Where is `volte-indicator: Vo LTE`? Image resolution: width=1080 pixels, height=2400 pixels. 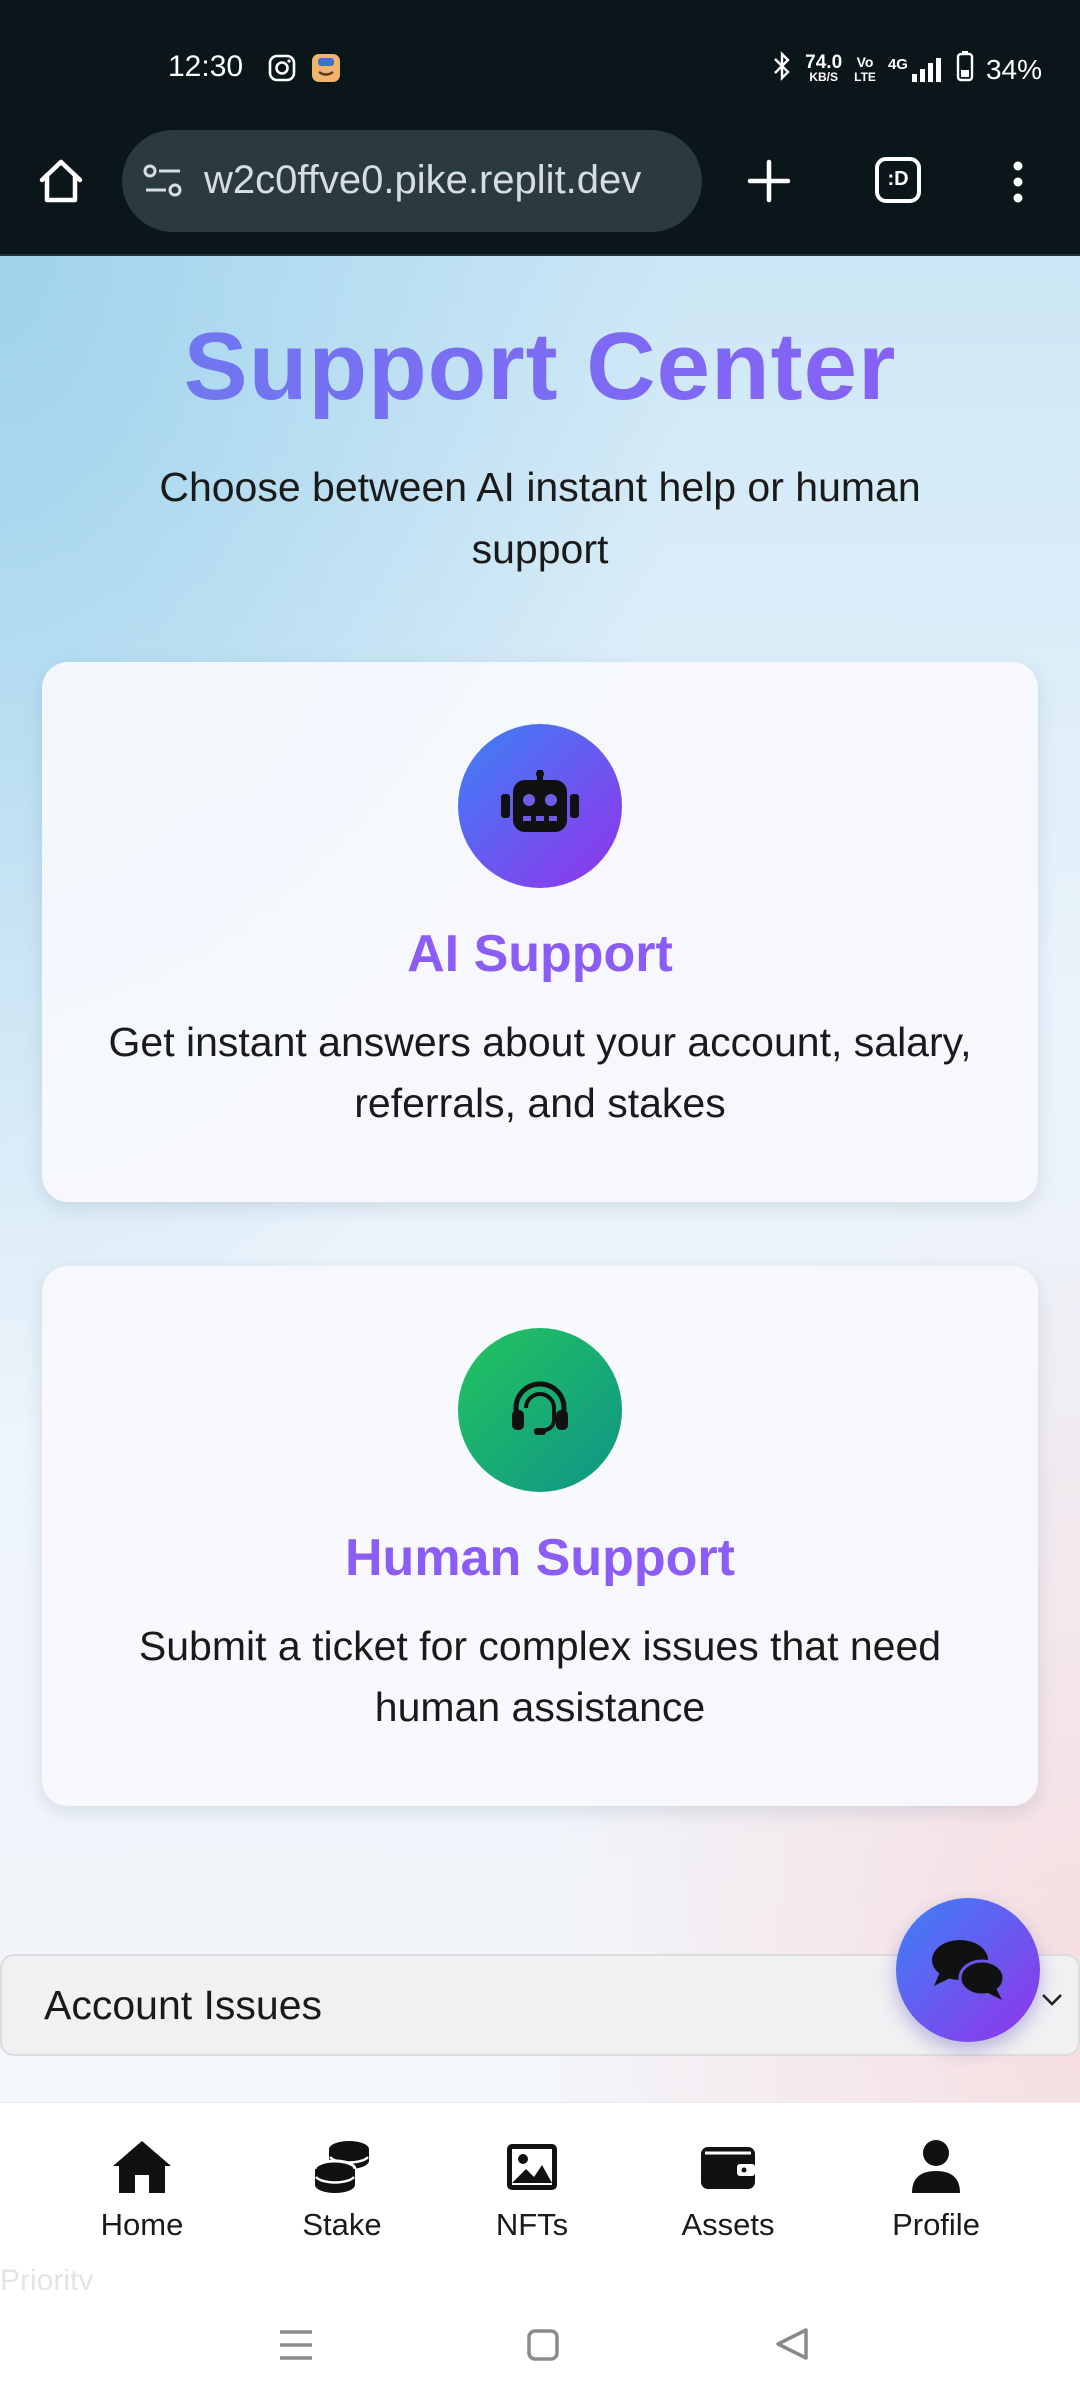 volte-indicator: Vo LTE is located at coordinates (865, 69).